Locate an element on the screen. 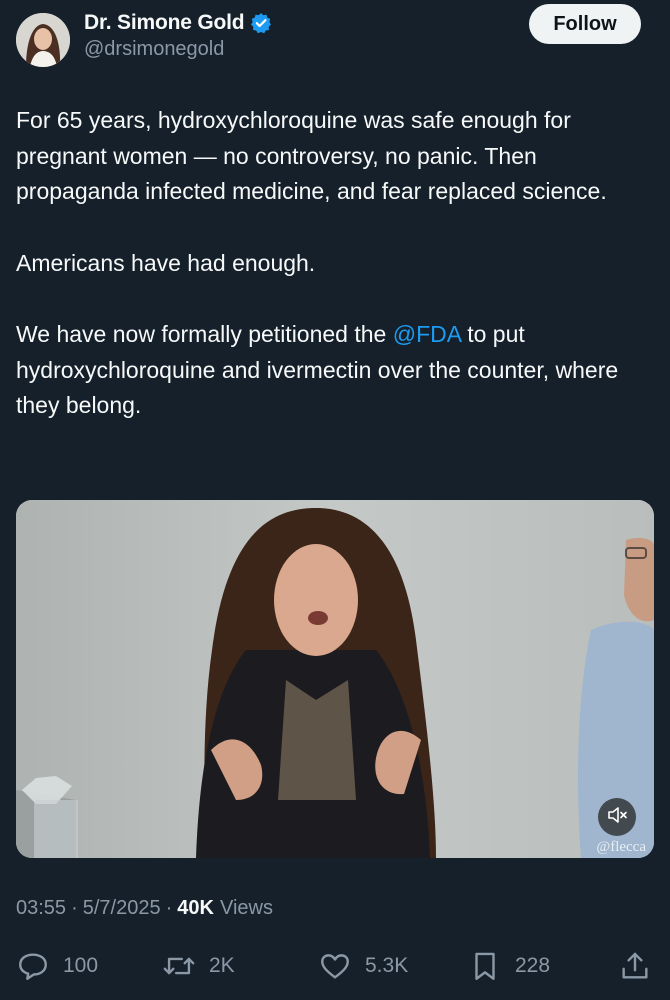 This screenshot has height=1000, width=670. tweet-header: Dr. Simone Gold @drsimonegold Follow is located at coordinates (335, 40).